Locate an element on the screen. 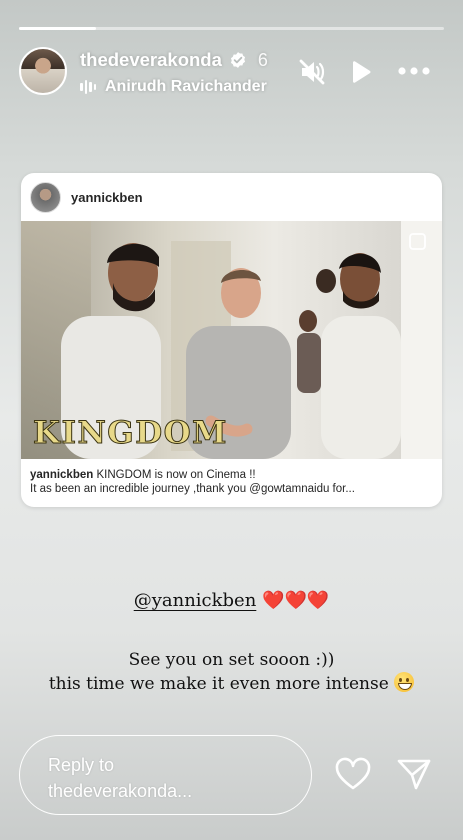 This screenshot has width=463, height=840. post-time: 6 is located at coordinates (262, 59).